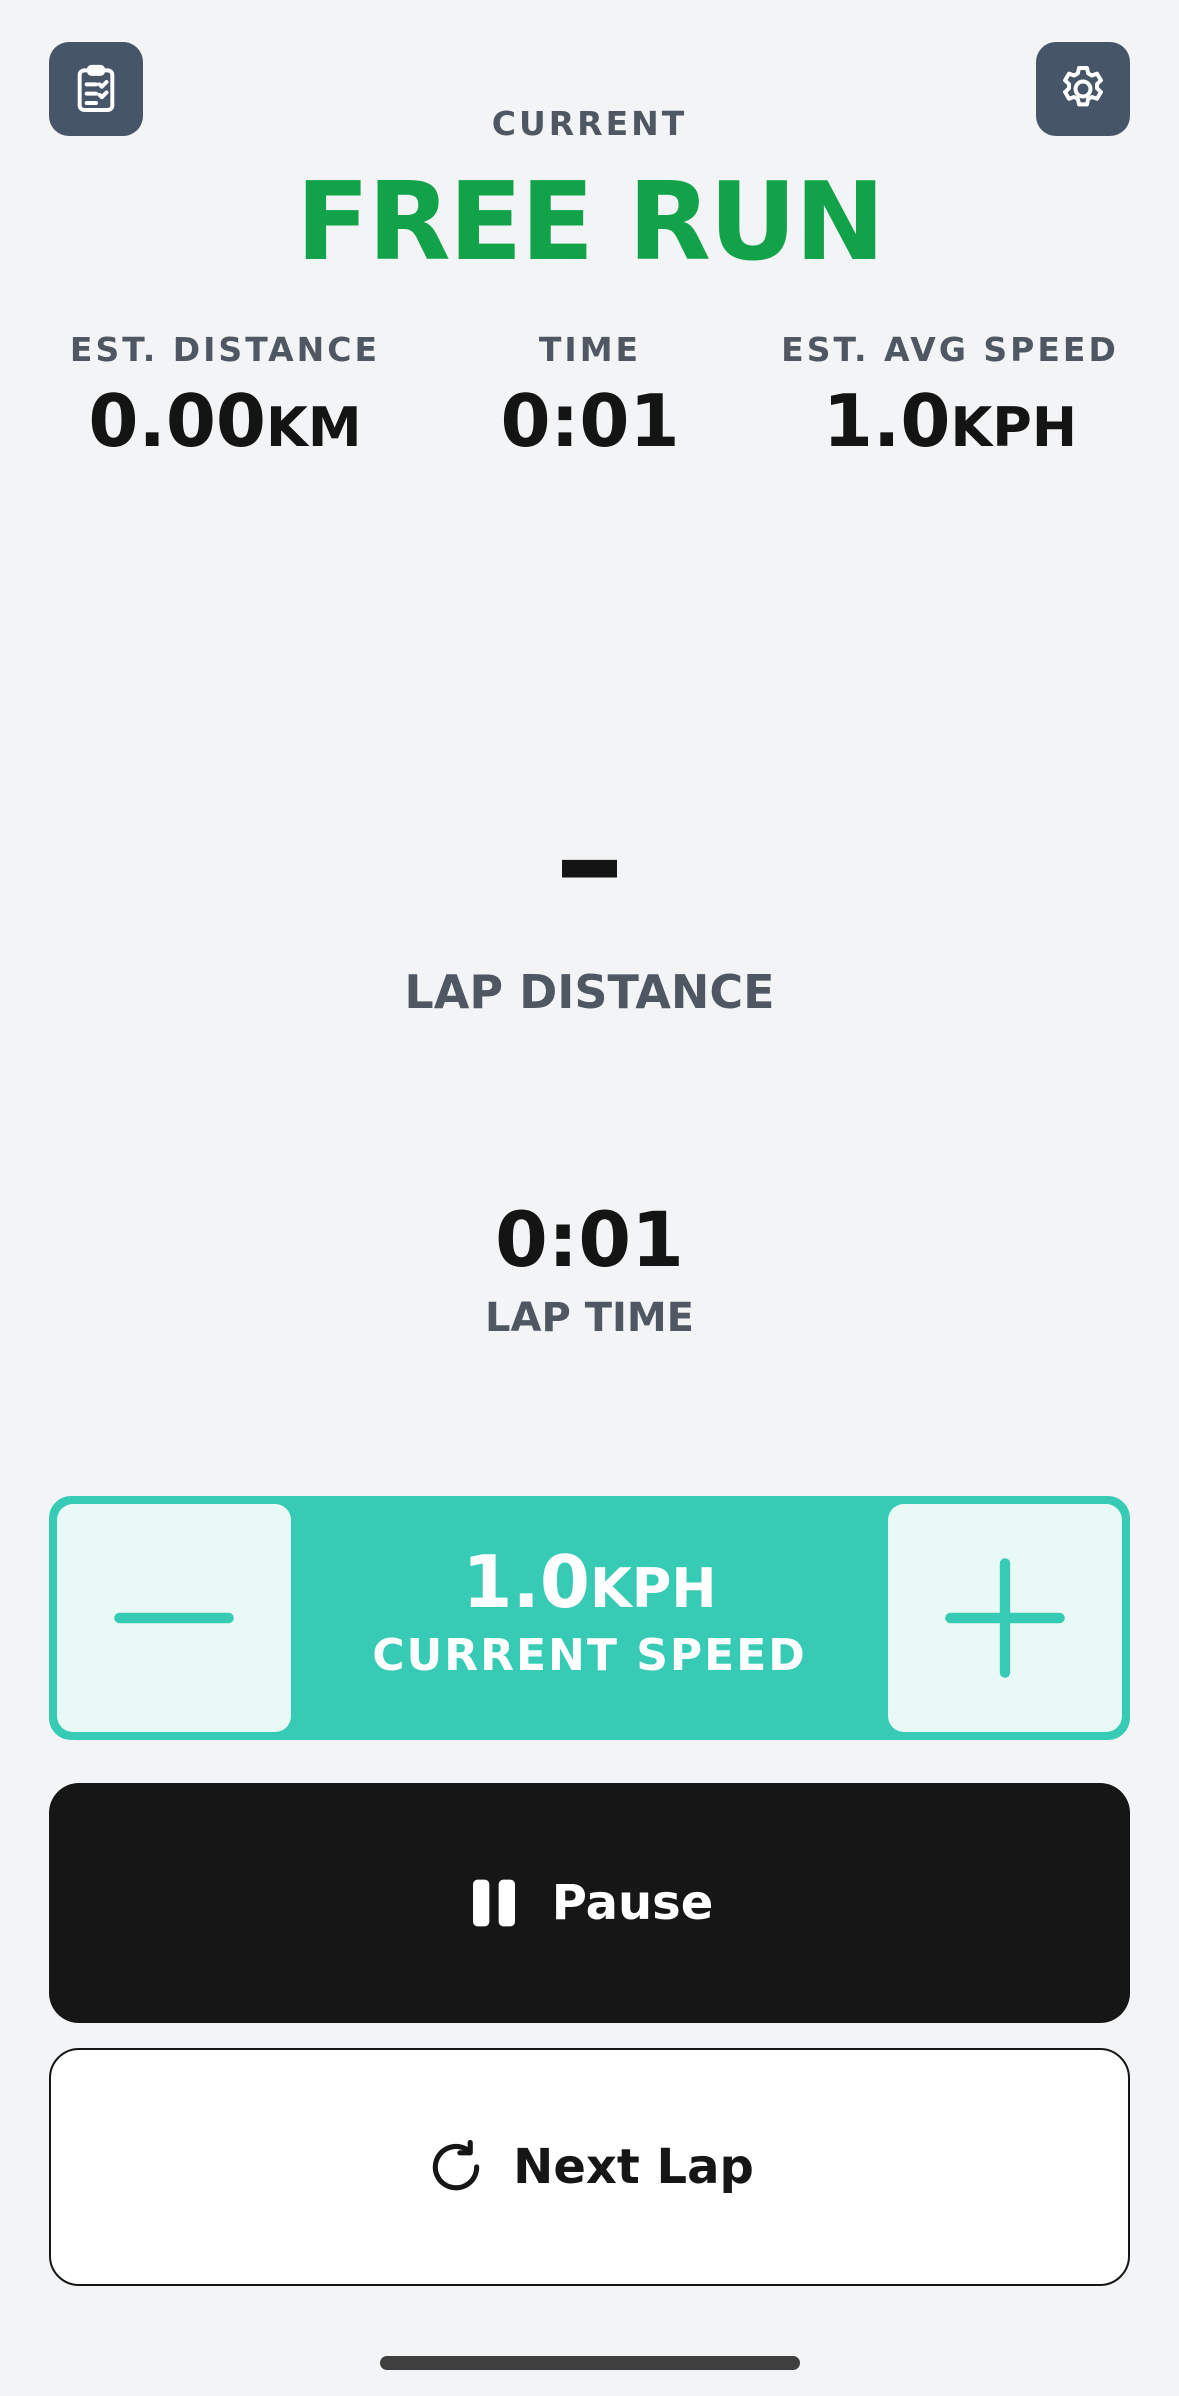 The height and width of the screenshot is (2396, 1179). I want to click on stat-distance-label: EST. DISTANCE, so click(225, 349).